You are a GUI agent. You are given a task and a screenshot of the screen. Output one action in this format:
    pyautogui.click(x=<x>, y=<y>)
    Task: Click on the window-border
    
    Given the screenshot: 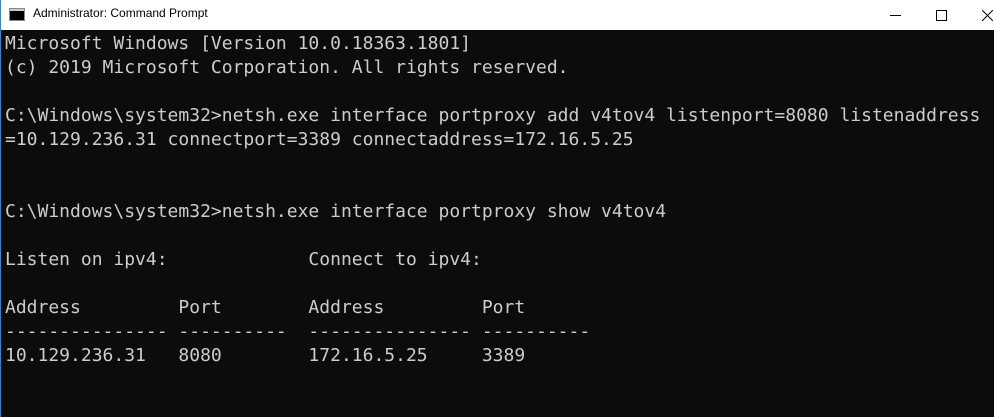 What is the action you would take?
    pyautogui.click(x=0, y=208)
    